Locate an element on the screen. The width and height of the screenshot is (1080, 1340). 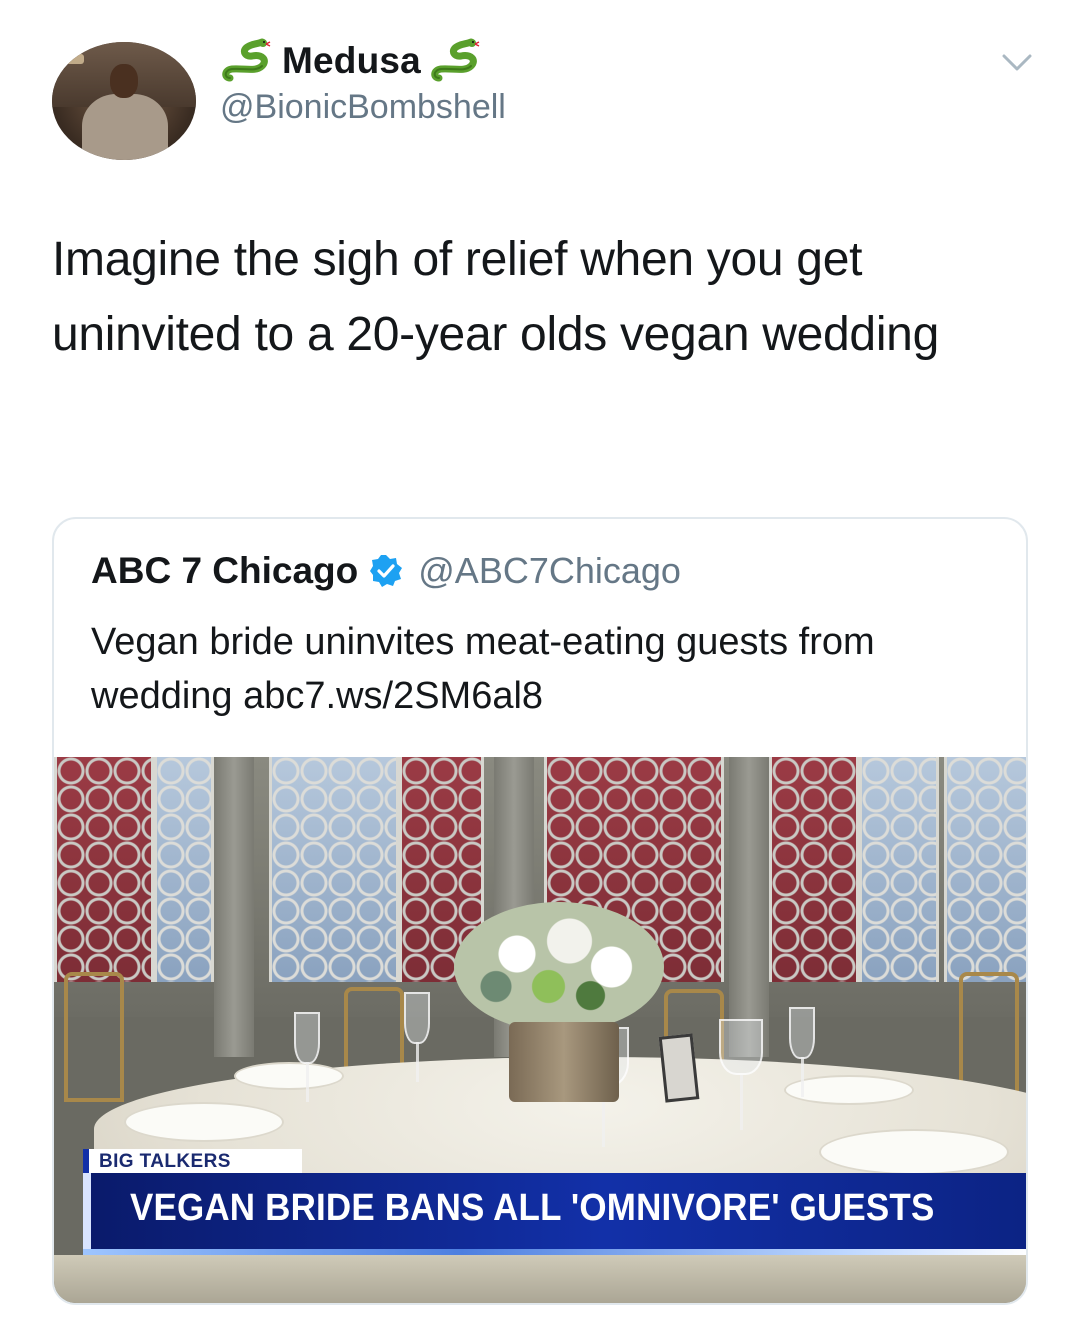
verified-badge-icon is located at coordinates (386, 571).